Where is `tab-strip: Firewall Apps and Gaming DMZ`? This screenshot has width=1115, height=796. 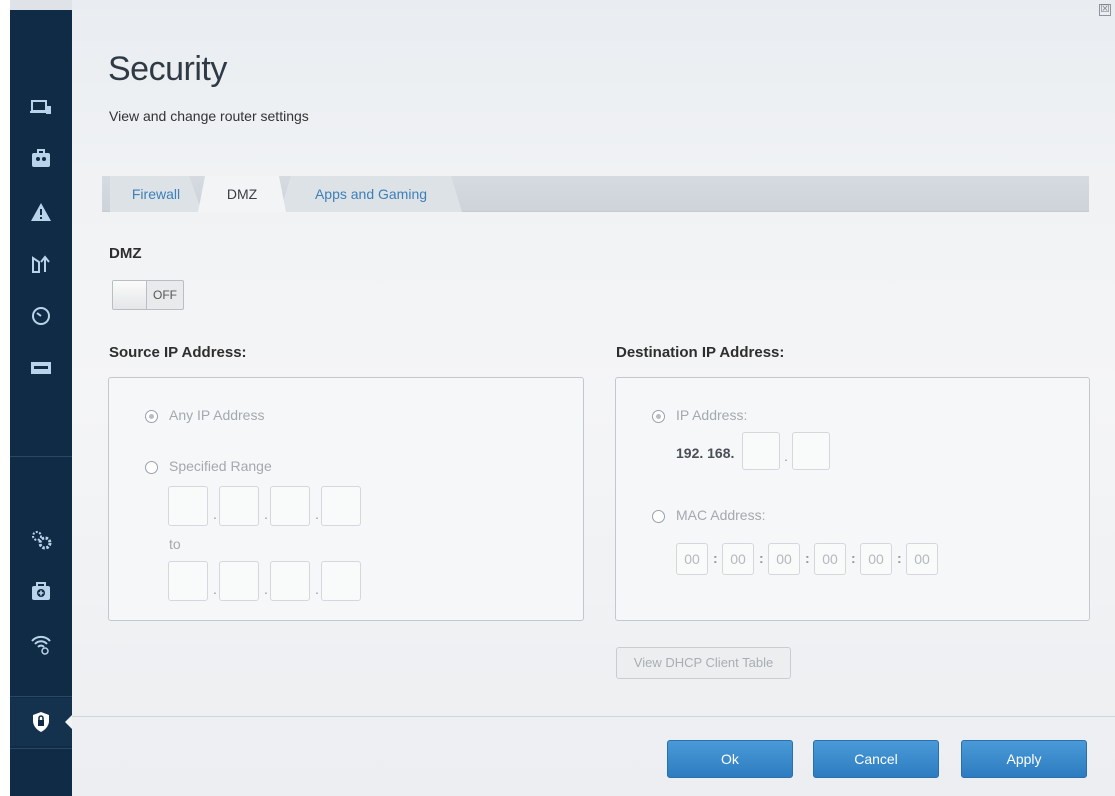
tab-strip: Firewall Apps and Gaming DMZ is located at coordinates (595, 194).